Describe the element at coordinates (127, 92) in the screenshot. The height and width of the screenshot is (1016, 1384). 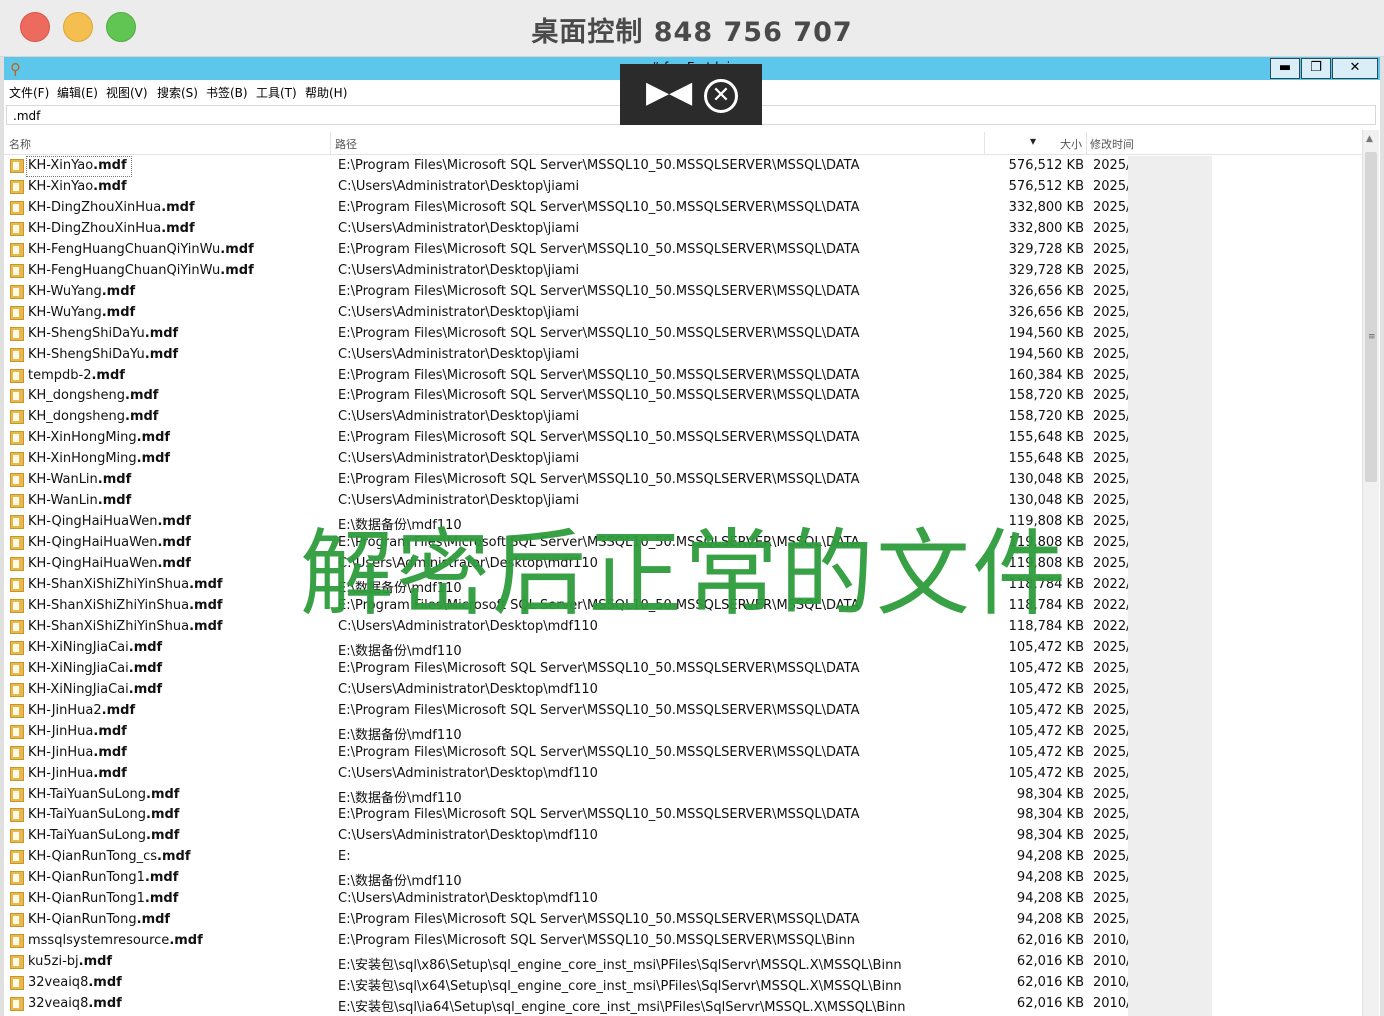
I see `menu-item: 视图(V)` at that location.